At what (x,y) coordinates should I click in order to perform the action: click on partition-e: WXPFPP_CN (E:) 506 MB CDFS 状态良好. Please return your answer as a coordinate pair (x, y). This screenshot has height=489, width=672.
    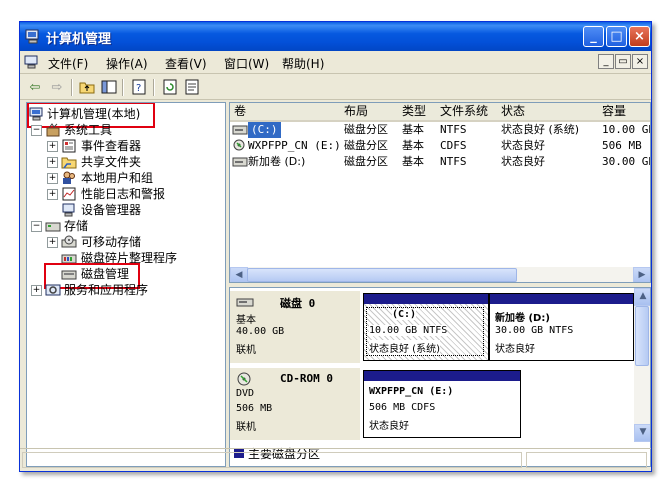
    Looking at the image, I should click on (442, 404).